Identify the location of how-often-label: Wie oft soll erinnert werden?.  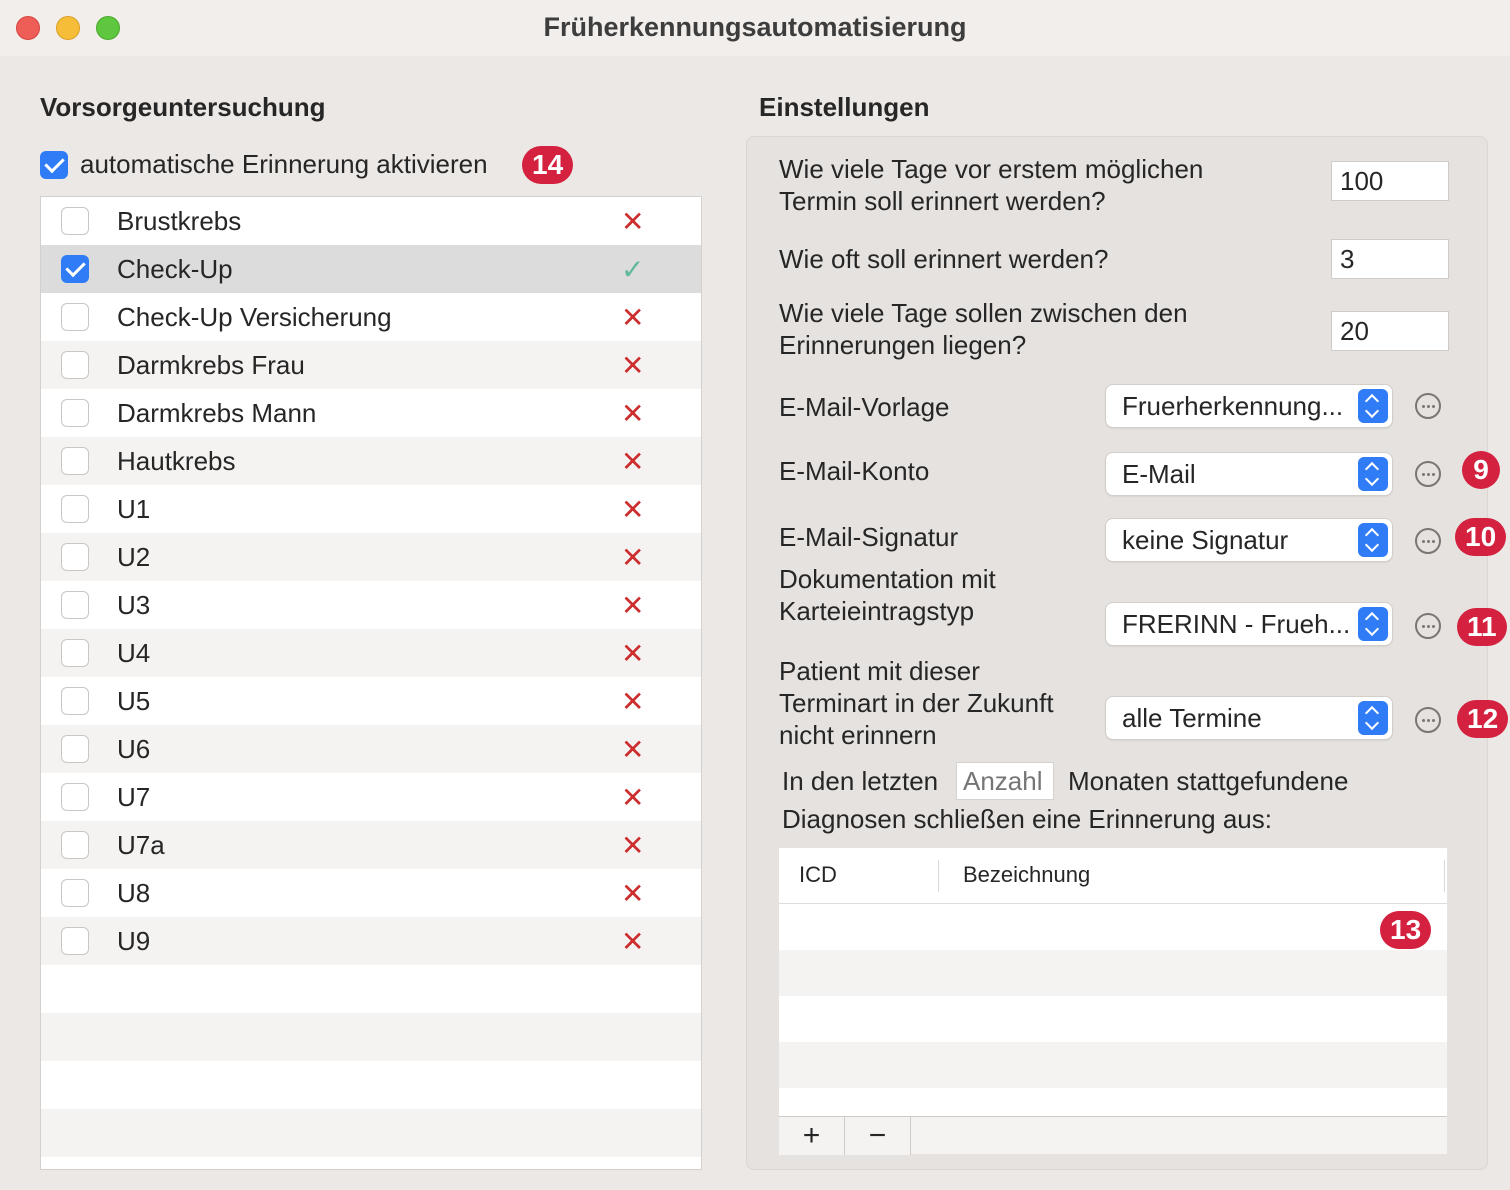
(944, 259).